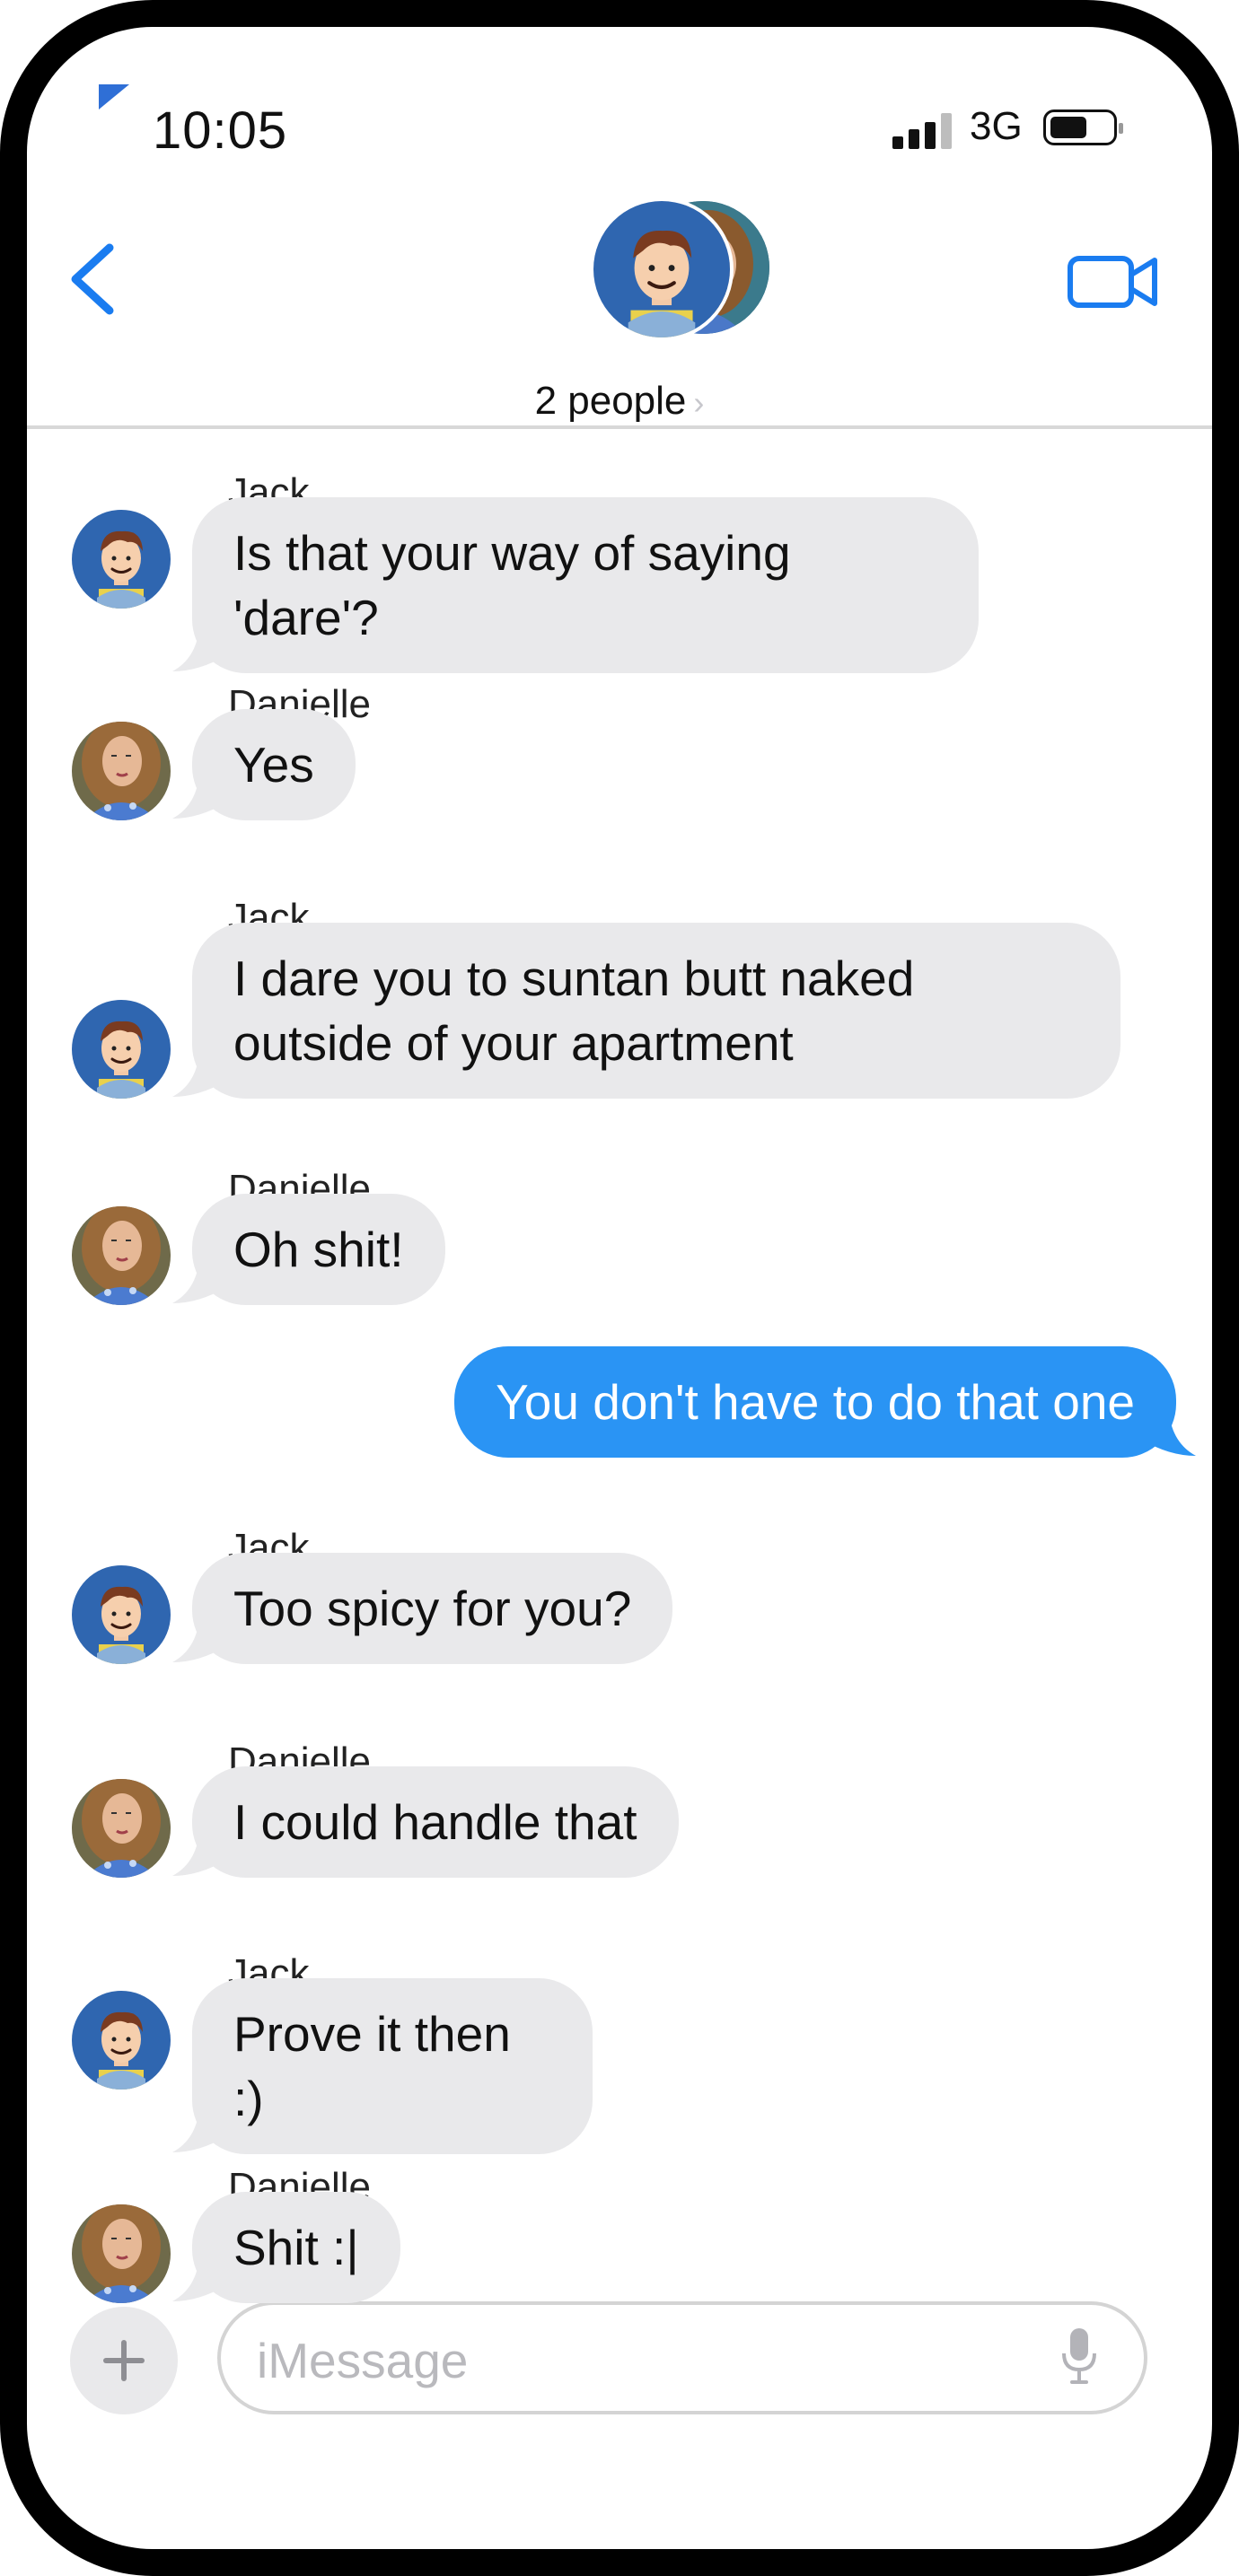 The height and width of the screenshot is (2576, 1239). Describe the element at coordinates (114, 97) in the screenshot. I see `corner-marker` at that location.